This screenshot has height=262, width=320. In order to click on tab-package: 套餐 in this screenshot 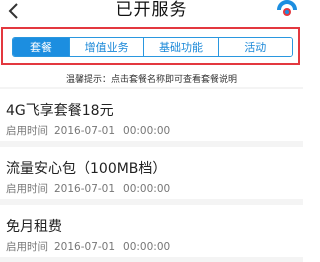, I will do `click(41, 47)`.